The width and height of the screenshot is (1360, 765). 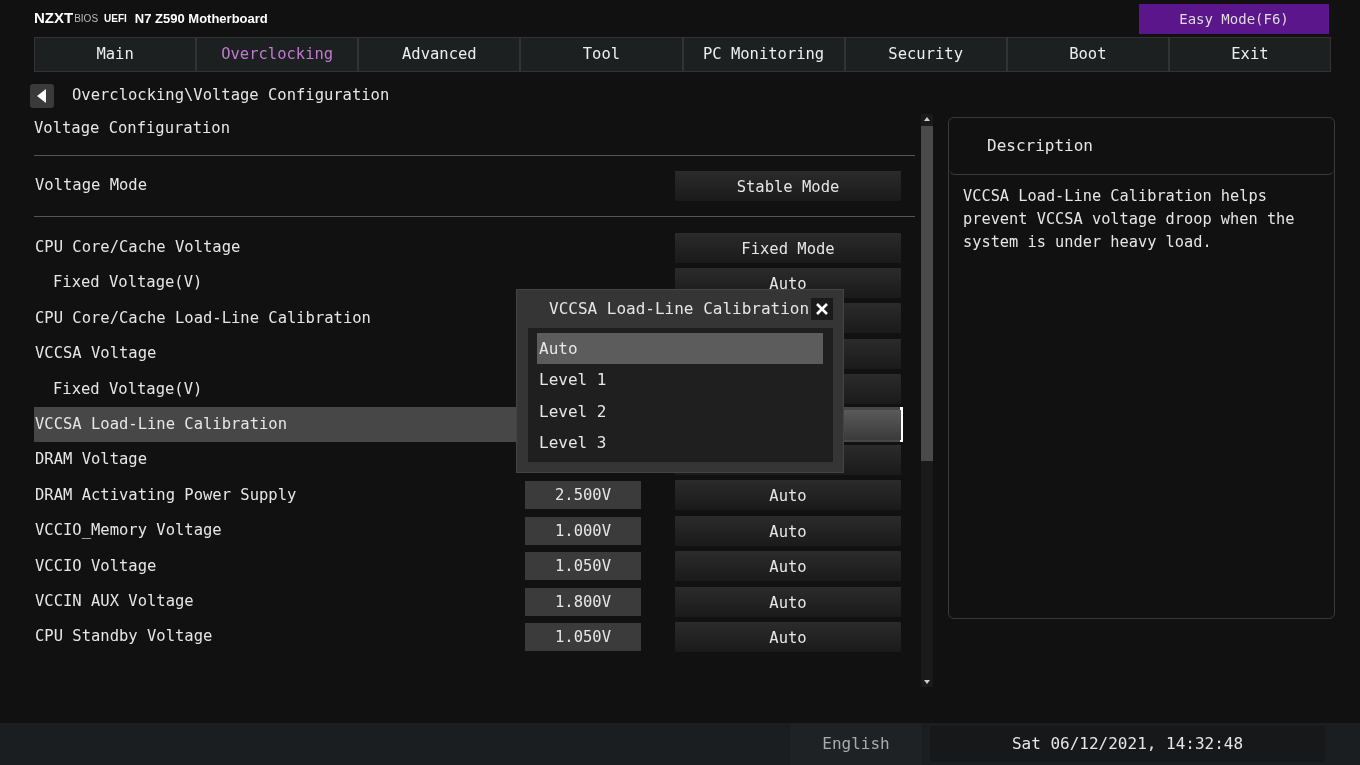 What do you see at coordinates (1129, 219) in the screenshot?
I see `description-text: VCCSA Load-Line Calibration helps prevent VCCSA voltage droop when the system is under heavy load.` at bounding box center [1129, 219].